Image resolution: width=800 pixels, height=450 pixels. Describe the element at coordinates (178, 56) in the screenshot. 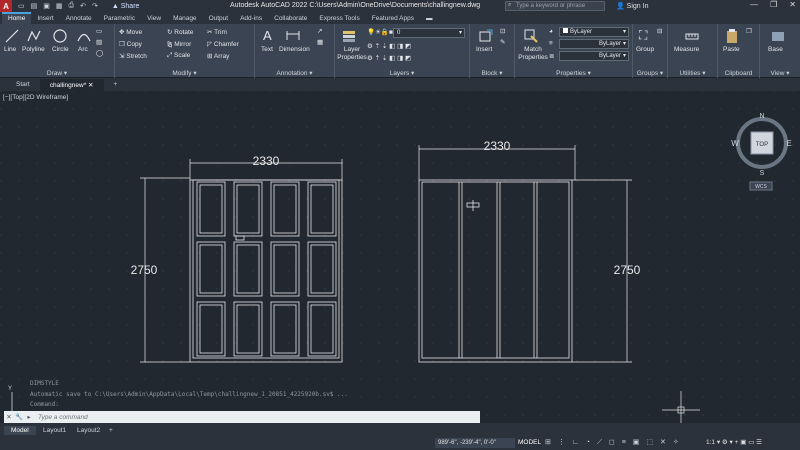

I see `scale-button: ⤢ Scale` at that location.